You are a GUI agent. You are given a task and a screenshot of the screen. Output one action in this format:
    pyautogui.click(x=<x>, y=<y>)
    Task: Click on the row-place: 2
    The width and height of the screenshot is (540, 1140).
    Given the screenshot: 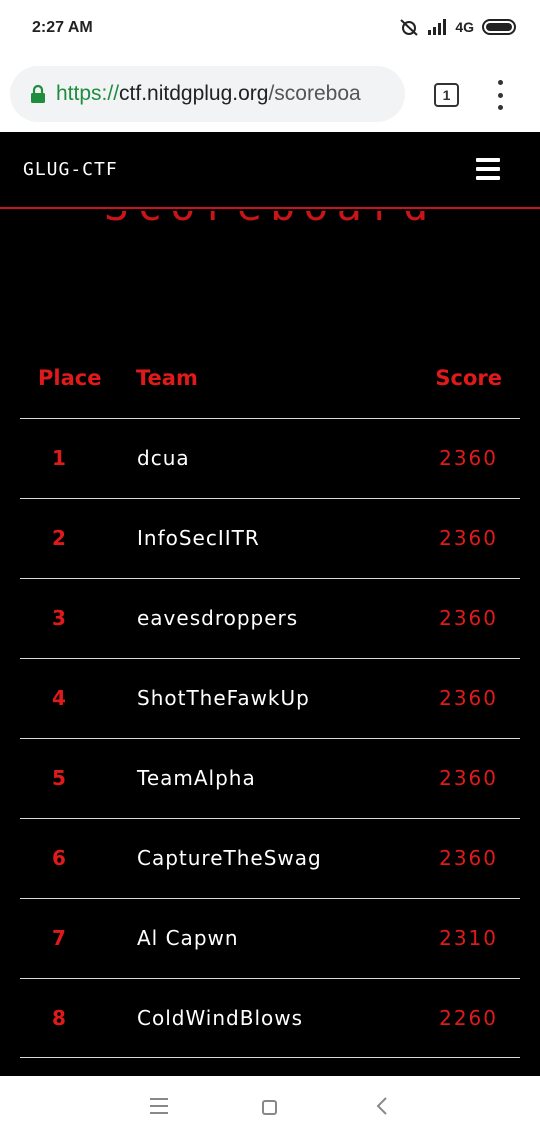 What is the action you would take?
    pyautogui.click(x=59, y=538)
    